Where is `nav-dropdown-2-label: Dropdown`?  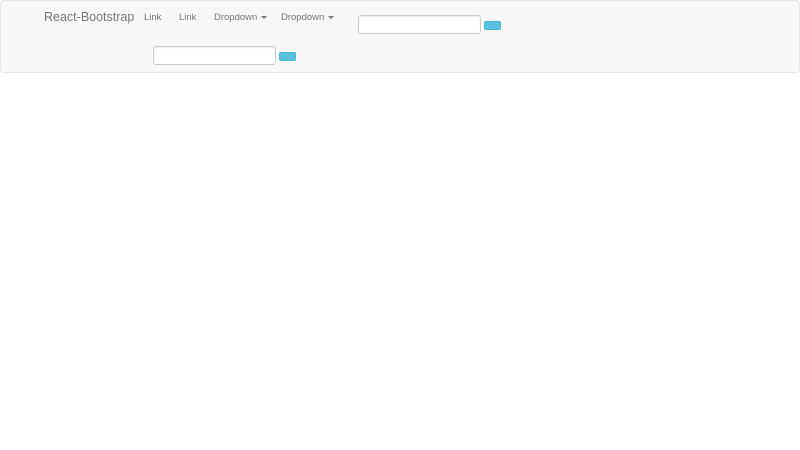 nav-dropdown-2-label: Dropdown is located at coordinates (303, 17).